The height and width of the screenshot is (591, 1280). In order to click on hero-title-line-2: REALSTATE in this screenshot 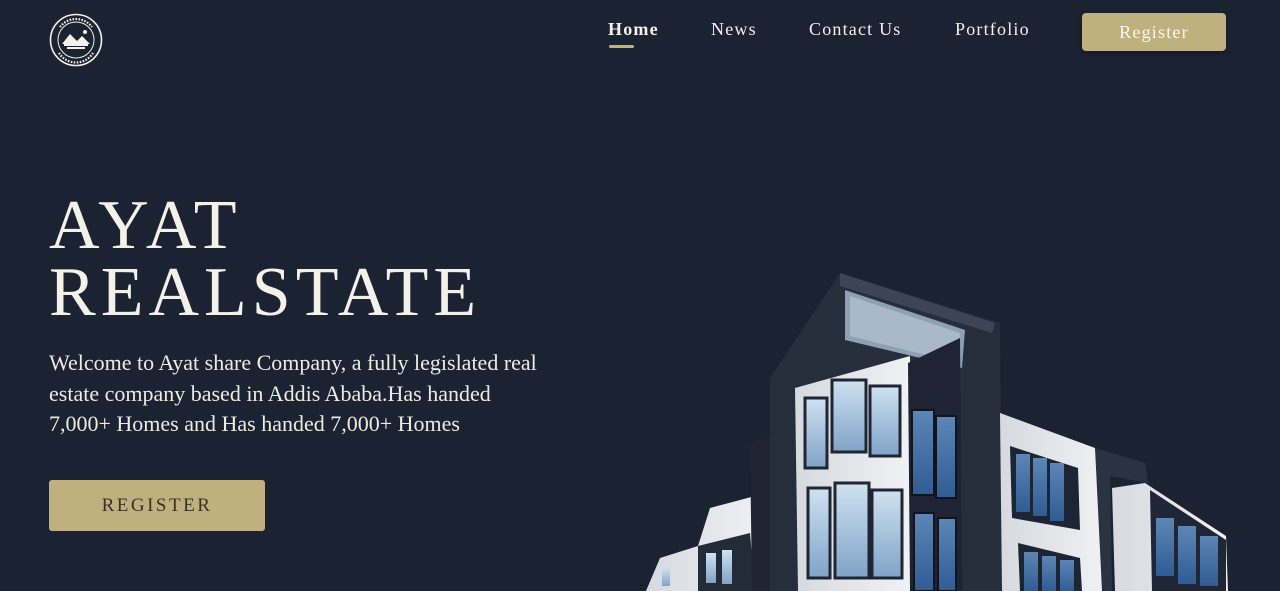, I will do `click(265, 292)`.